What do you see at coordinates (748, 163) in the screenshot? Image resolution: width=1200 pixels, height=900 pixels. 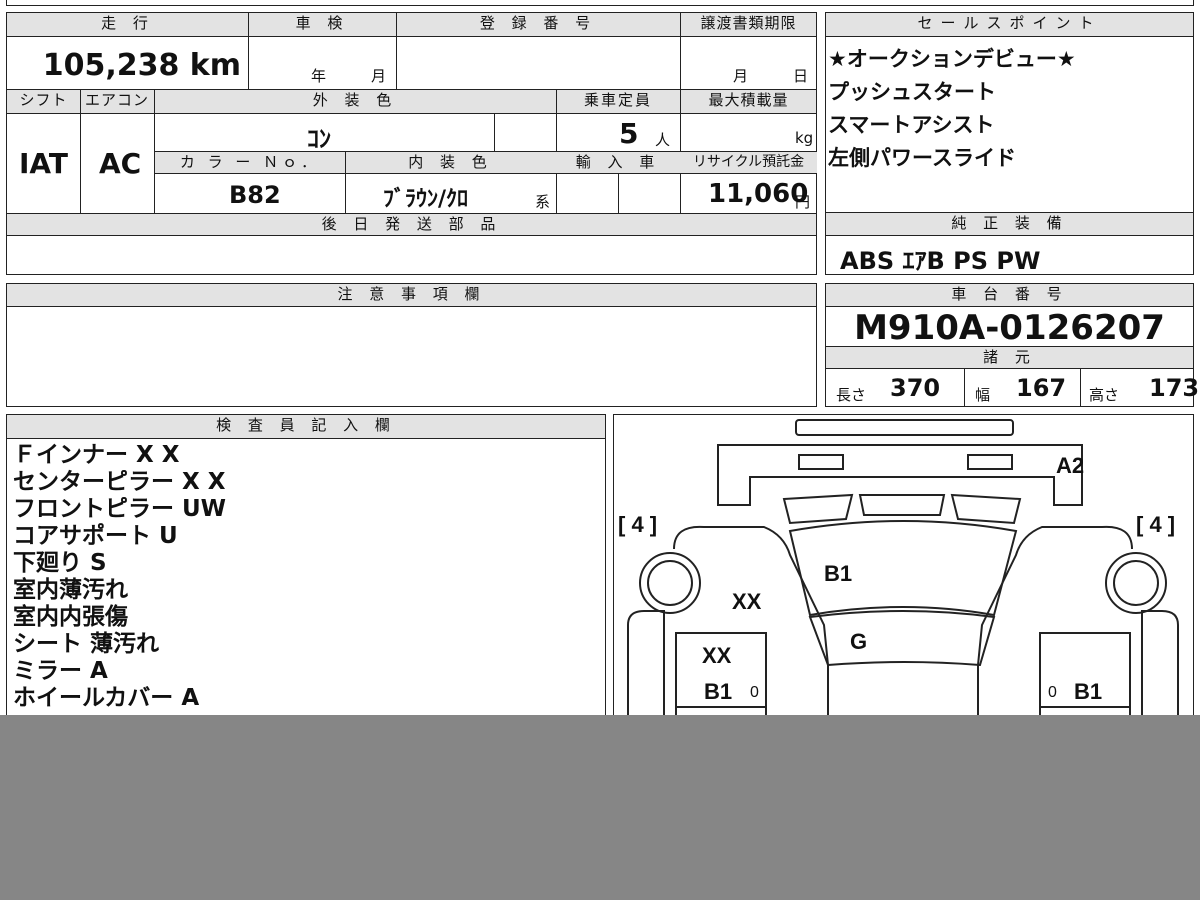 I see `recycle-fee-header: リサイクル預託金` at bounding box center [748, 163].